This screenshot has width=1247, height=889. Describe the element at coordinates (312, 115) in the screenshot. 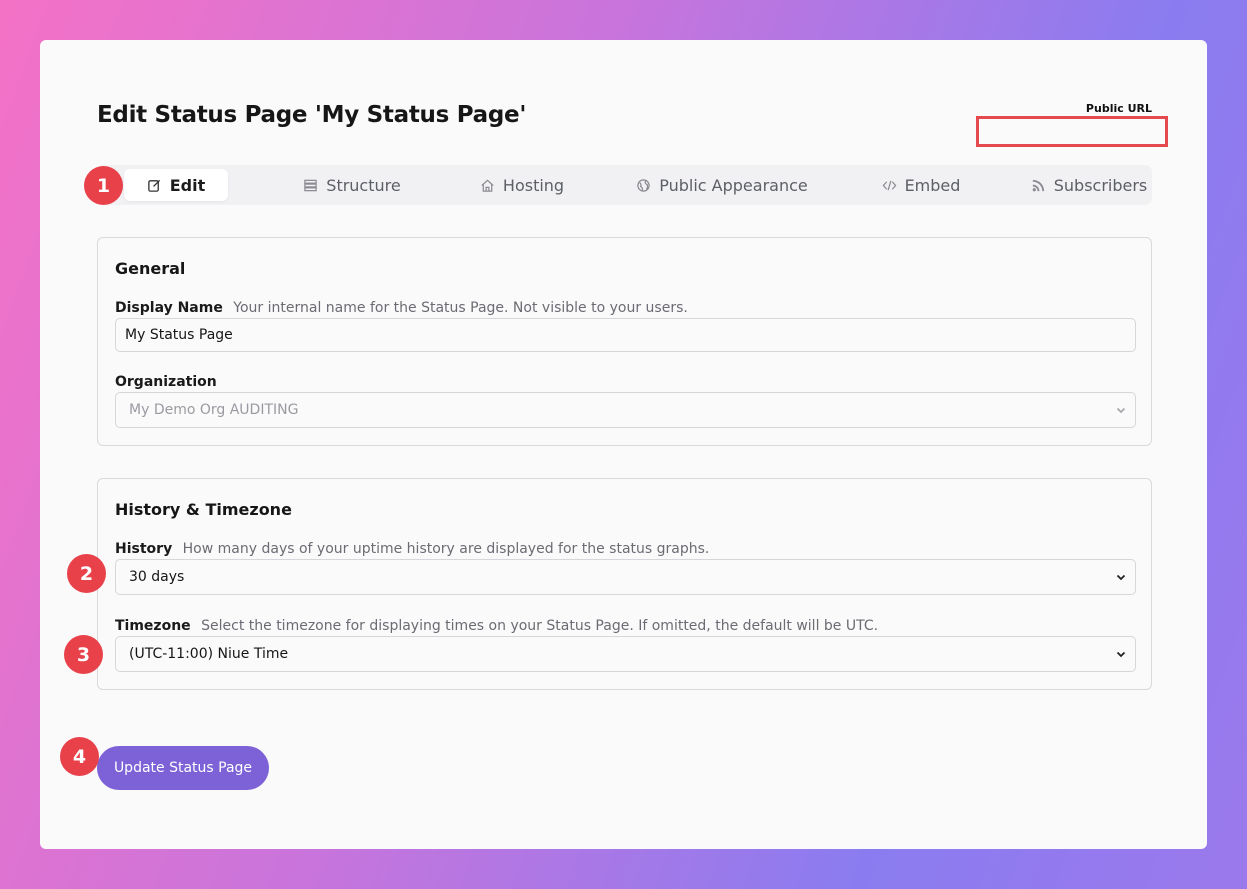

I see `page-title: Edit Status Page 'My Status Page'` at that location.